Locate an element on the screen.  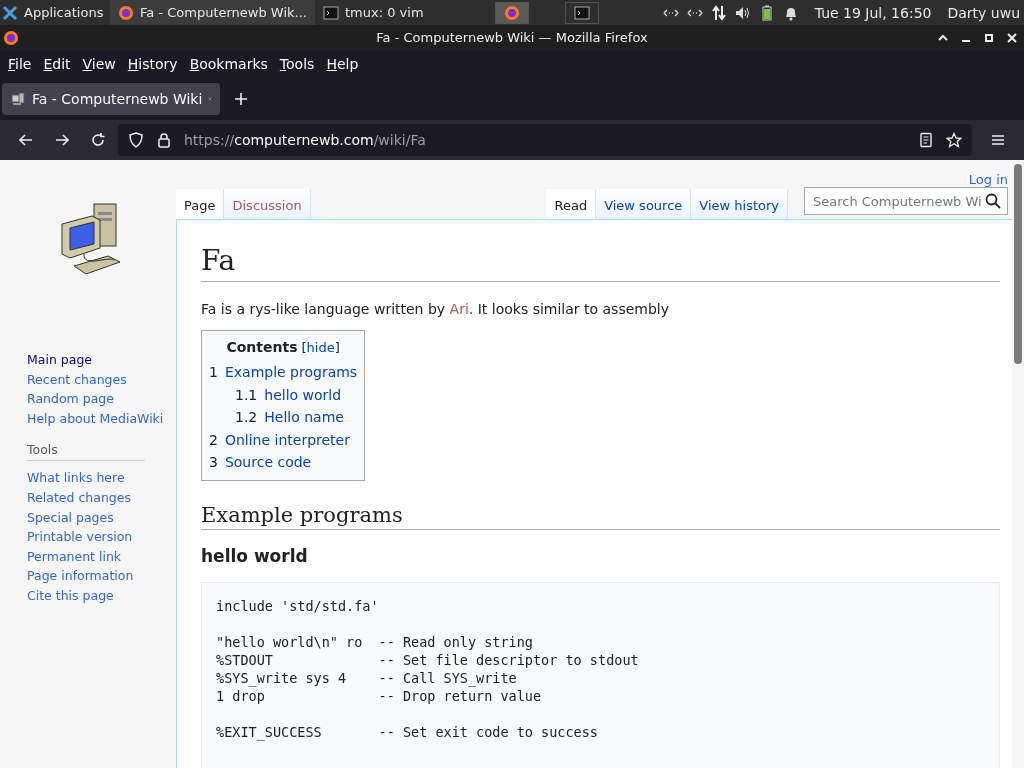
user-name: Darty uwu is located at coordinates (983, 12).